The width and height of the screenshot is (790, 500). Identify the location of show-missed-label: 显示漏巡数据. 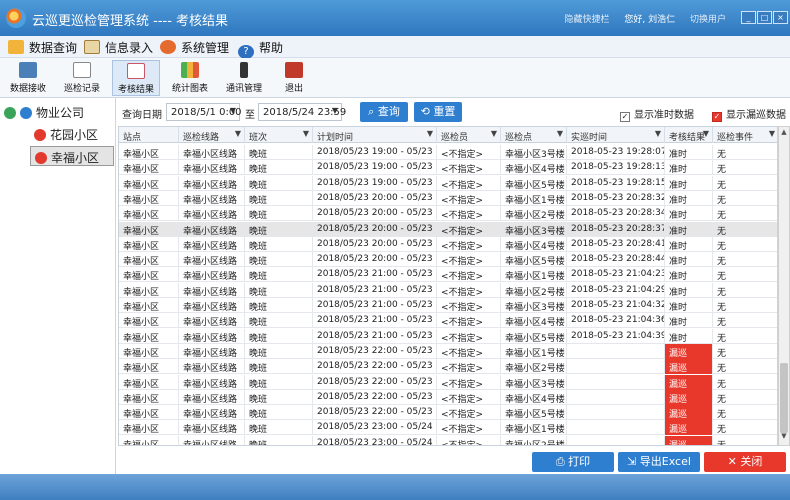
(756, 115).